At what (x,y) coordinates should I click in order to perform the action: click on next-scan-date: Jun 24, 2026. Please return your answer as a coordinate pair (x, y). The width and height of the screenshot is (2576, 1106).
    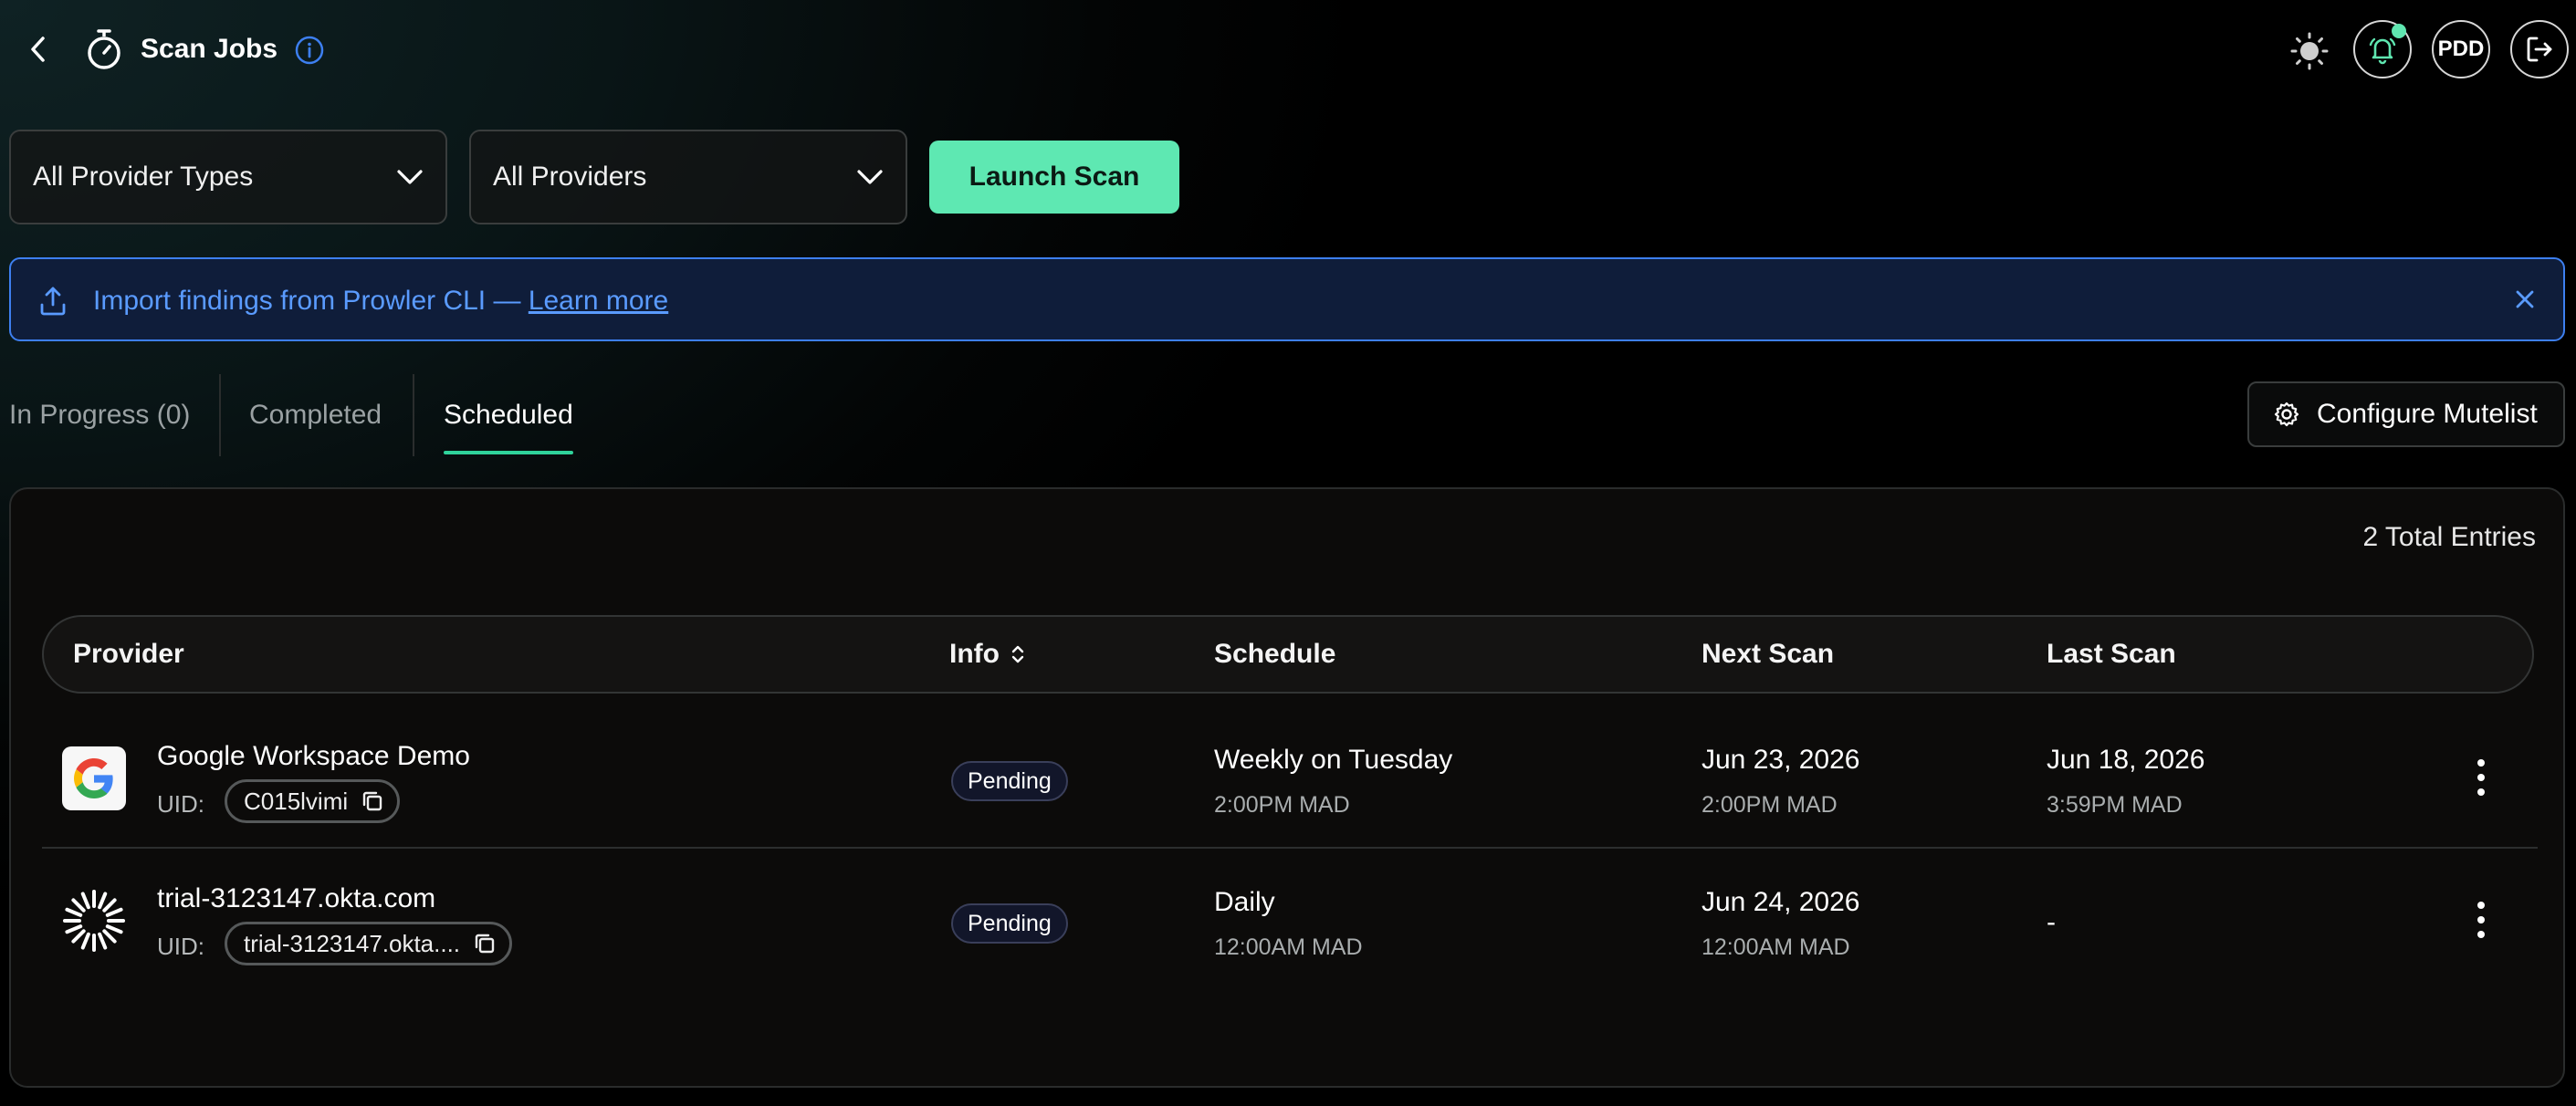
    Looking at the image, I should click on (1781, 902).